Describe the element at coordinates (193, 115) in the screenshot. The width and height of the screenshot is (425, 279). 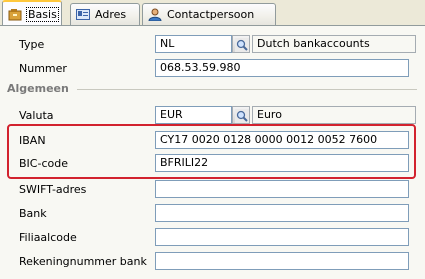
I see `valuta-field: EUR` at that location.